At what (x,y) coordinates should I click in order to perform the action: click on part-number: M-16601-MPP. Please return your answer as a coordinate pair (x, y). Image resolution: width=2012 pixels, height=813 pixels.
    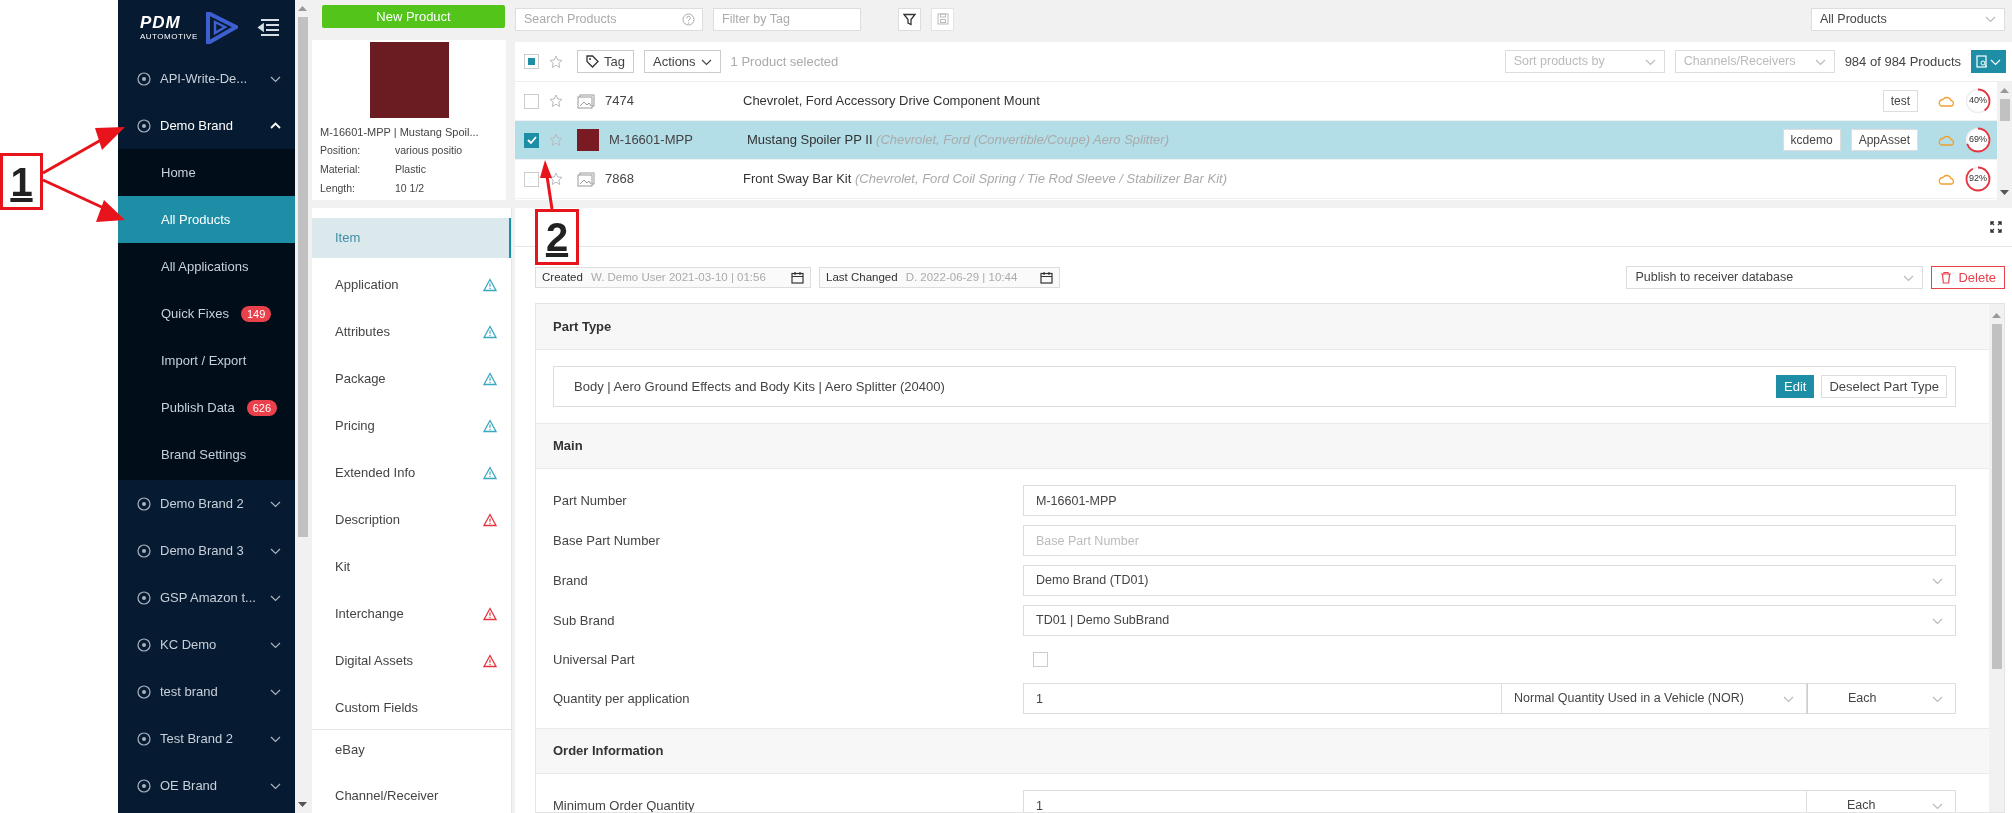
    Looking at the image, I should click on (651, 140).